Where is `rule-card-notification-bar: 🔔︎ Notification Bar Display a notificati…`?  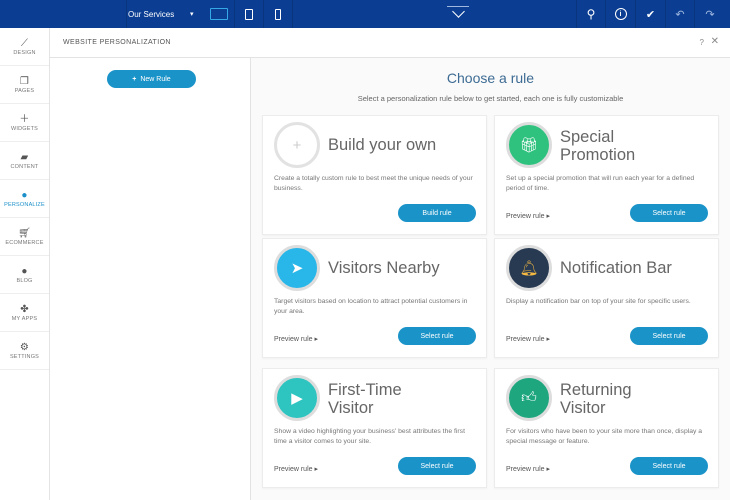 rule-card-notification-bar: 🔔︎ Notification Bar Display a notificati… is located at coordinates (606, 298).